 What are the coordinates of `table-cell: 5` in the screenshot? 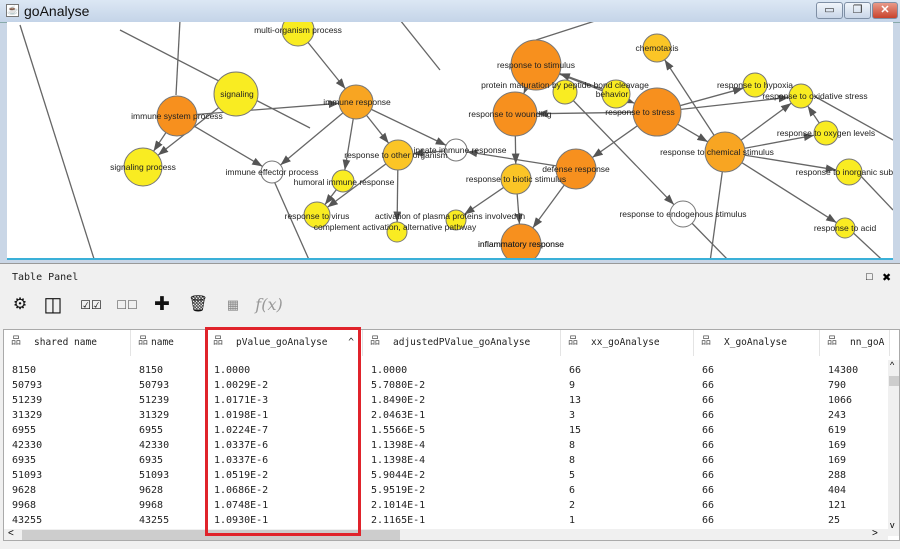 It's located at (572, 475).